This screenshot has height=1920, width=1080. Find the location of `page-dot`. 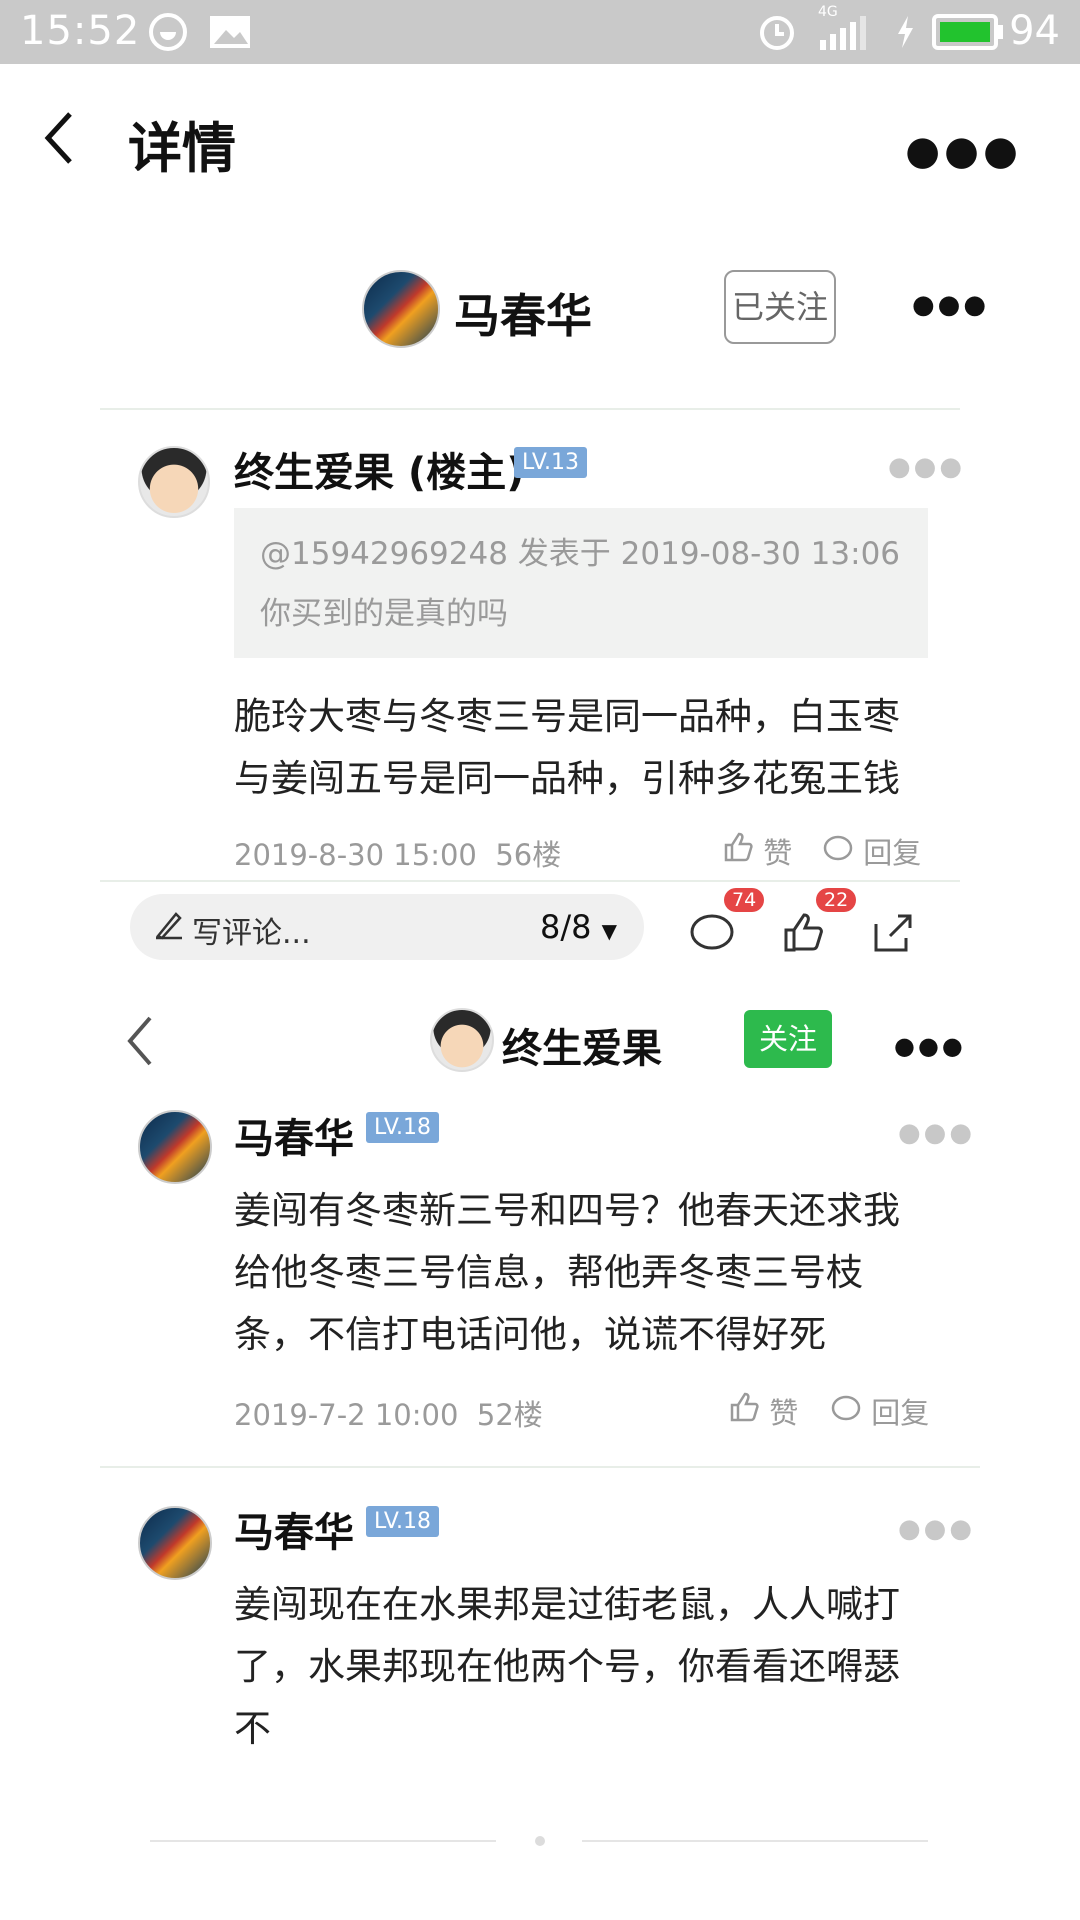

page-dot is located at coordinates (540, 1841).